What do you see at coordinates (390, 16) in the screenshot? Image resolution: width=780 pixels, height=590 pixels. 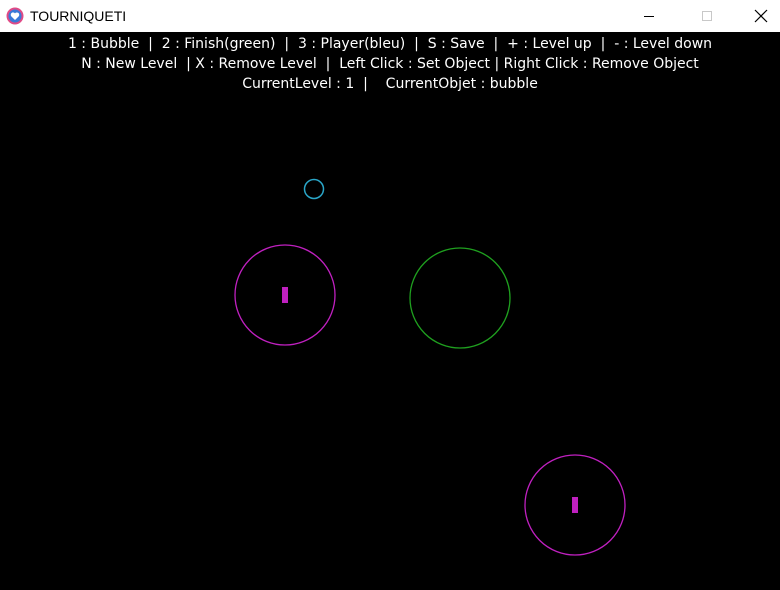 I see `window-titlebar: TOURNIQUETI` at bounding box center [390, 16].